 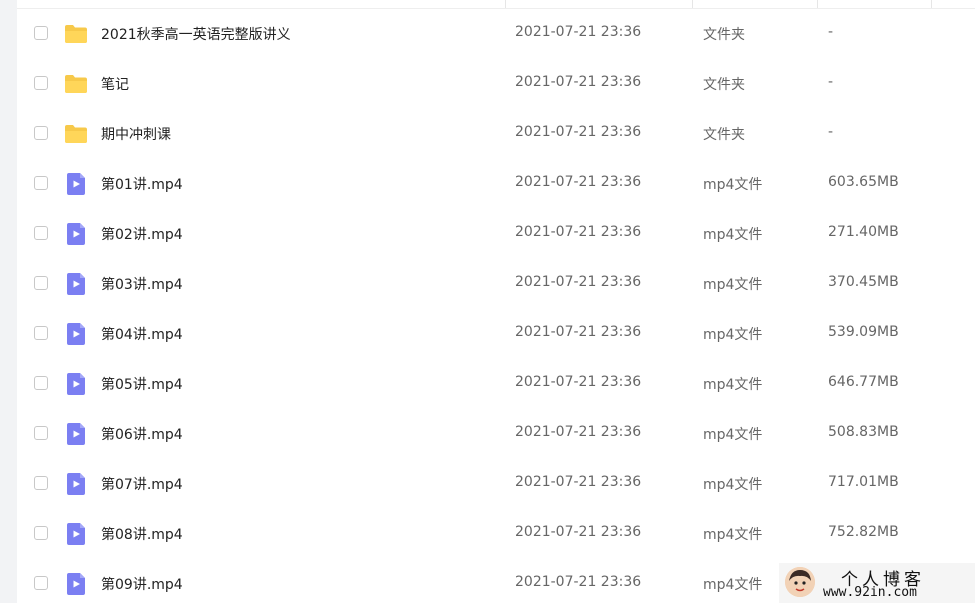 What do you see at coordinates (142, 384) in the screenshot?
I see `file-name: 第05讲.mp4` at bounding box center [142, 384].